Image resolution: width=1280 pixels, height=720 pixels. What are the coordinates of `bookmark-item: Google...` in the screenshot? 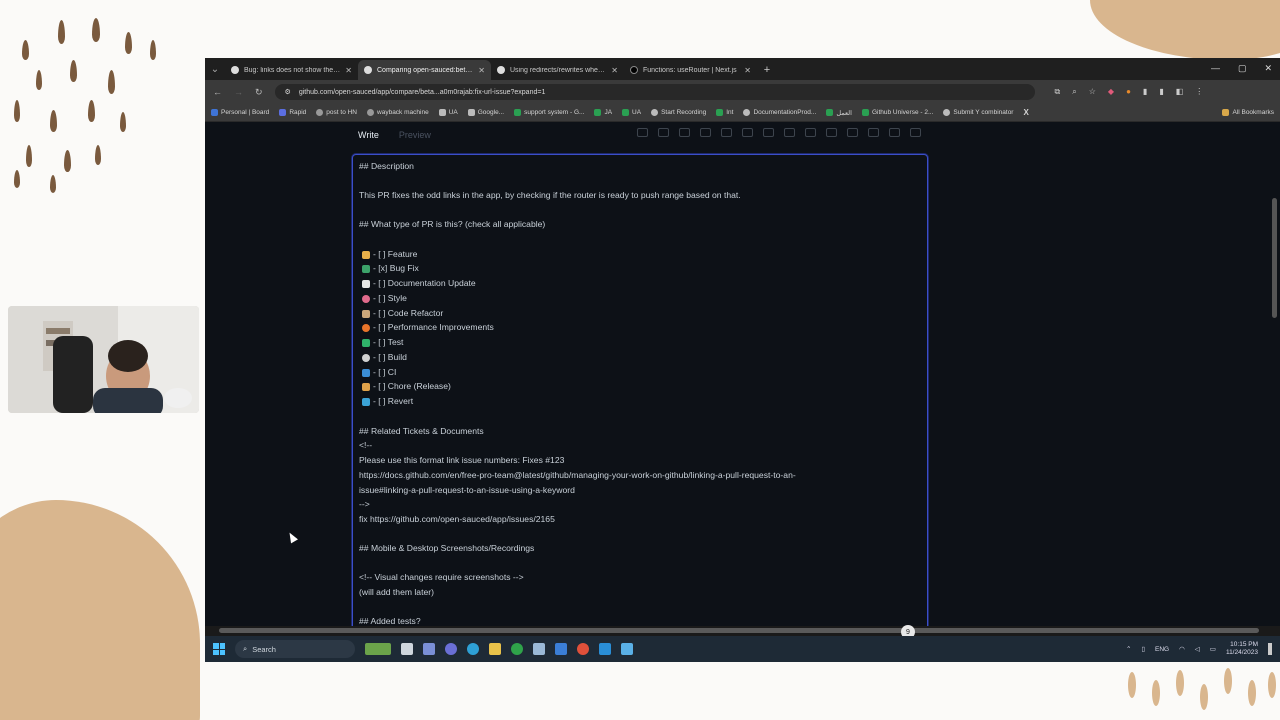 It's located at (485, 112).